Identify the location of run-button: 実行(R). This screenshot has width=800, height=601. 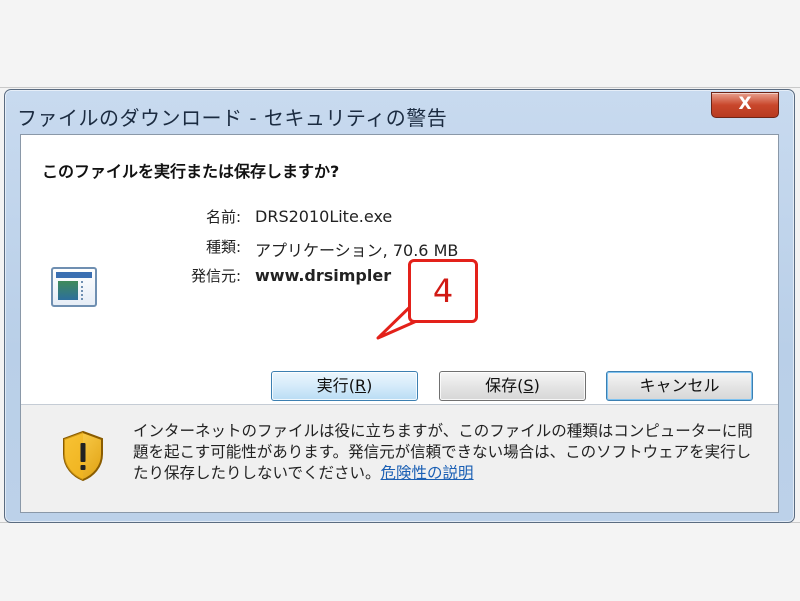
(344, 386).